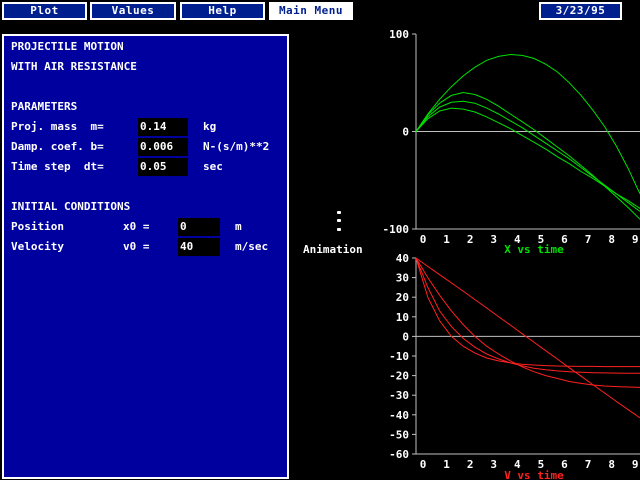 Image resolution: width=640 pixels, height=480 pixels. Describe the element at coordinates (136, 226) in the screenshot. I see `position-symbol: x0 =` at that location.